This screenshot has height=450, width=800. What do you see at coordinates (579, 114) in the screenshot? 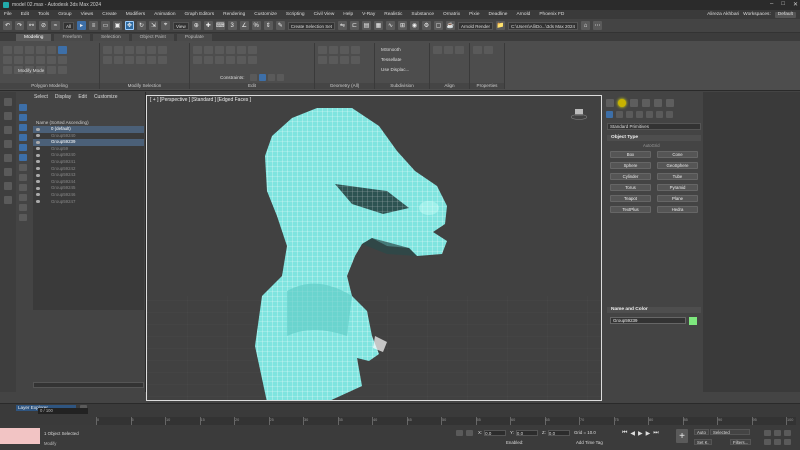
I see `viewcube-icon` at bounding box center [579, 114].